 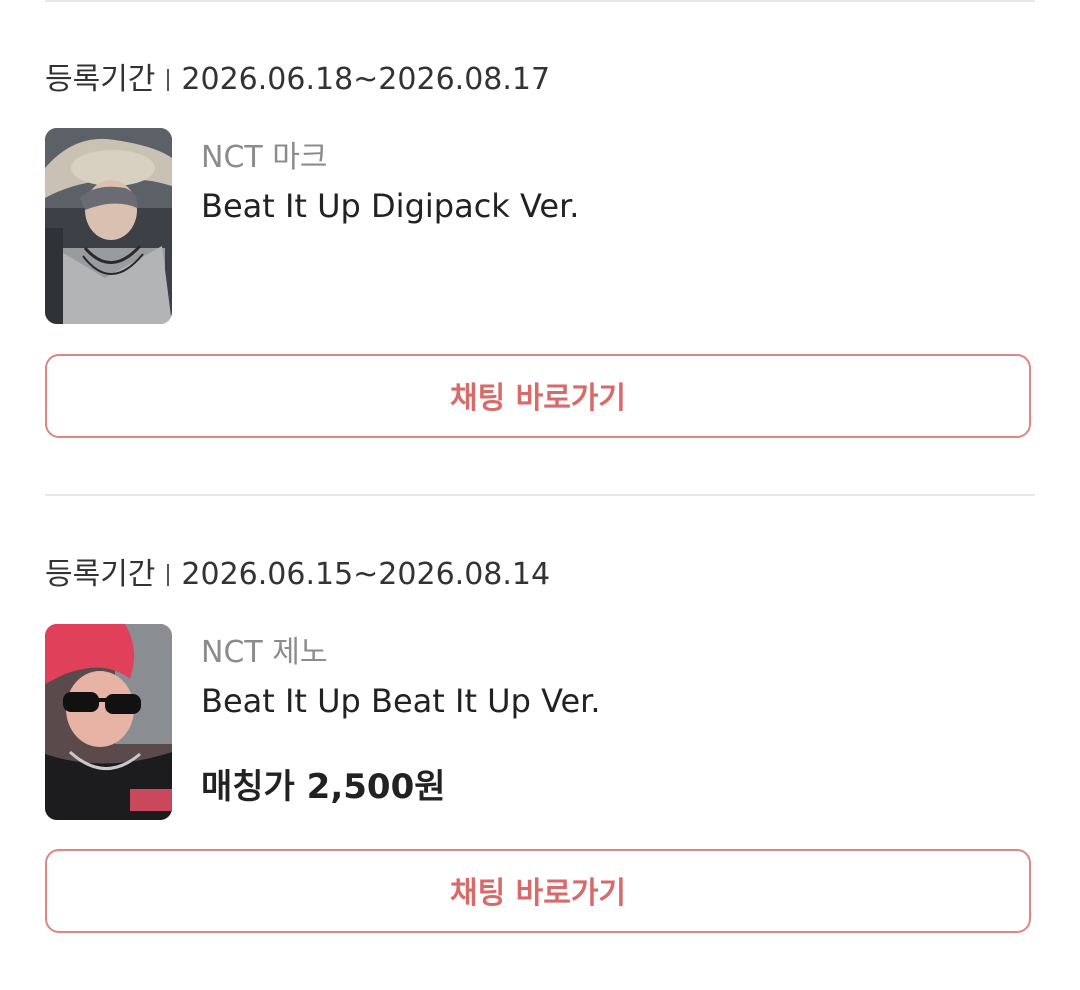 I want to click on artist-name: NCT 제노, so click(x=264, y=652).